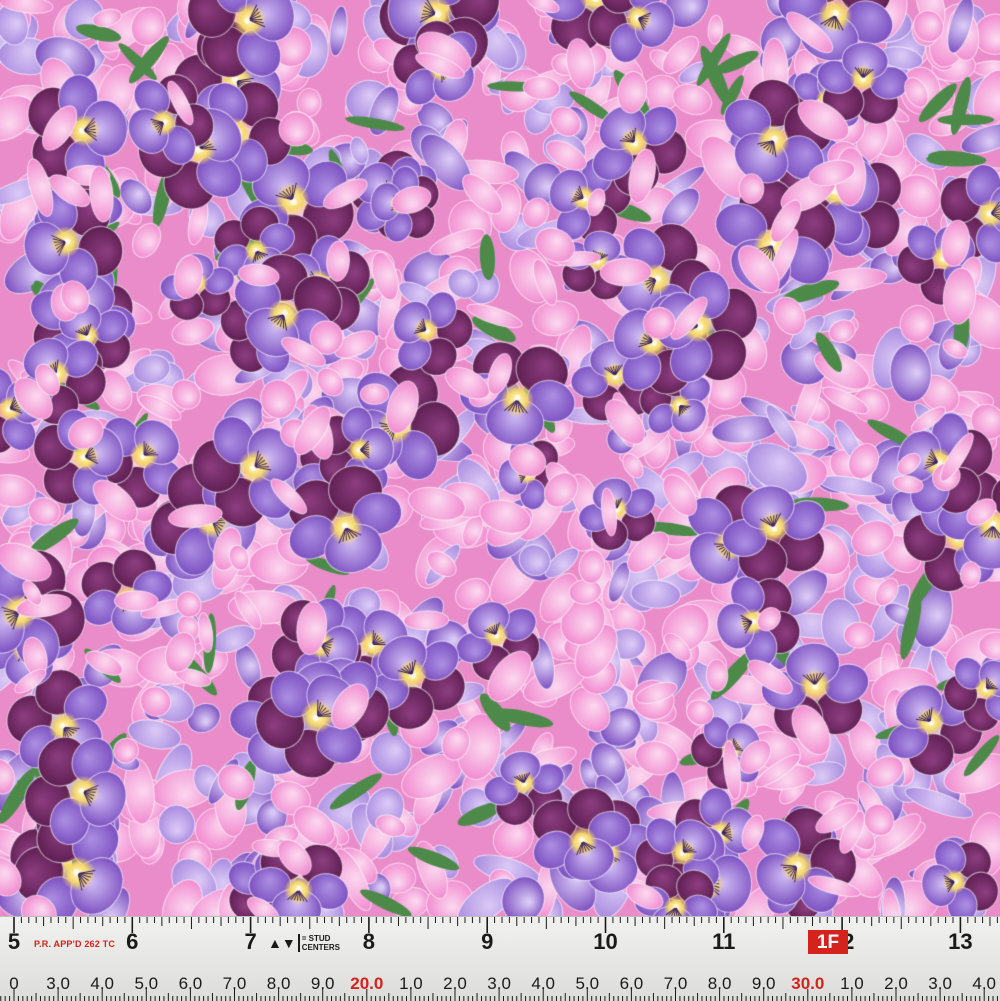 The image size is (1000, 1001). I want to click on inch-label: 7, so click(250, 941).